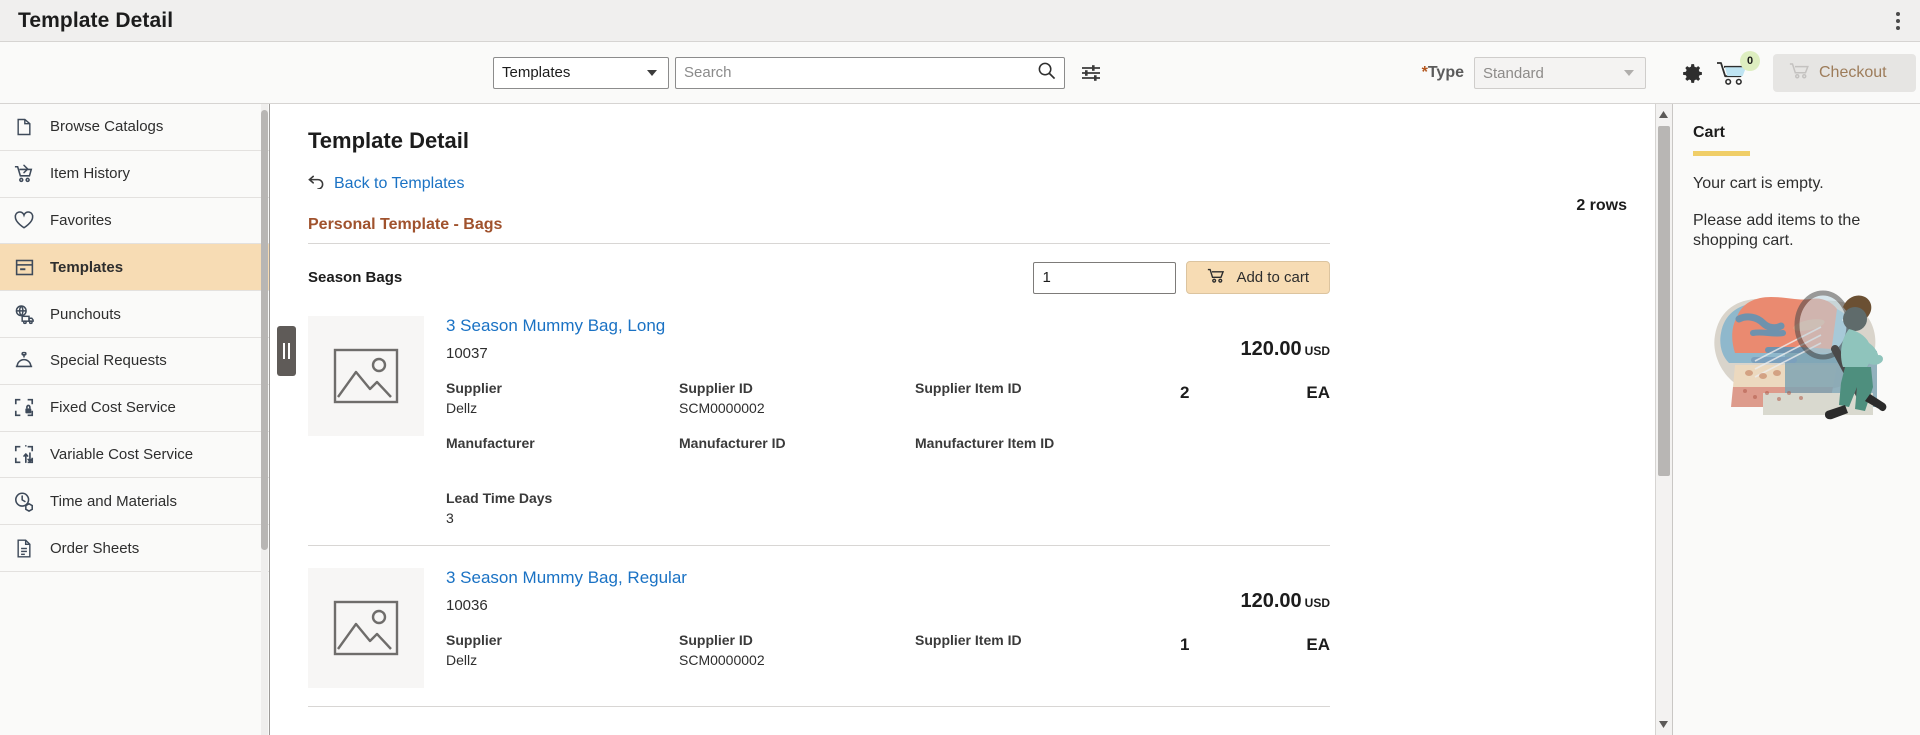 The image size is (1920, 735). What do you see at coordinates (113, 408) in the screenshot?
I see `sidebar-item-label: Fixed Cost Service` at bounding box center [113, 408].